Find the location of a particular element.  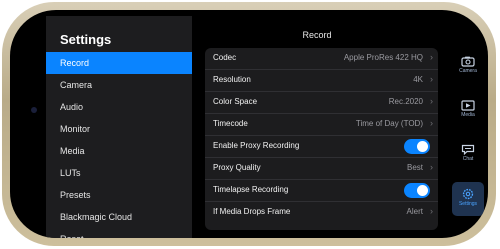

sidebar-item-camera: Camera is located at coordinates (119, 85).